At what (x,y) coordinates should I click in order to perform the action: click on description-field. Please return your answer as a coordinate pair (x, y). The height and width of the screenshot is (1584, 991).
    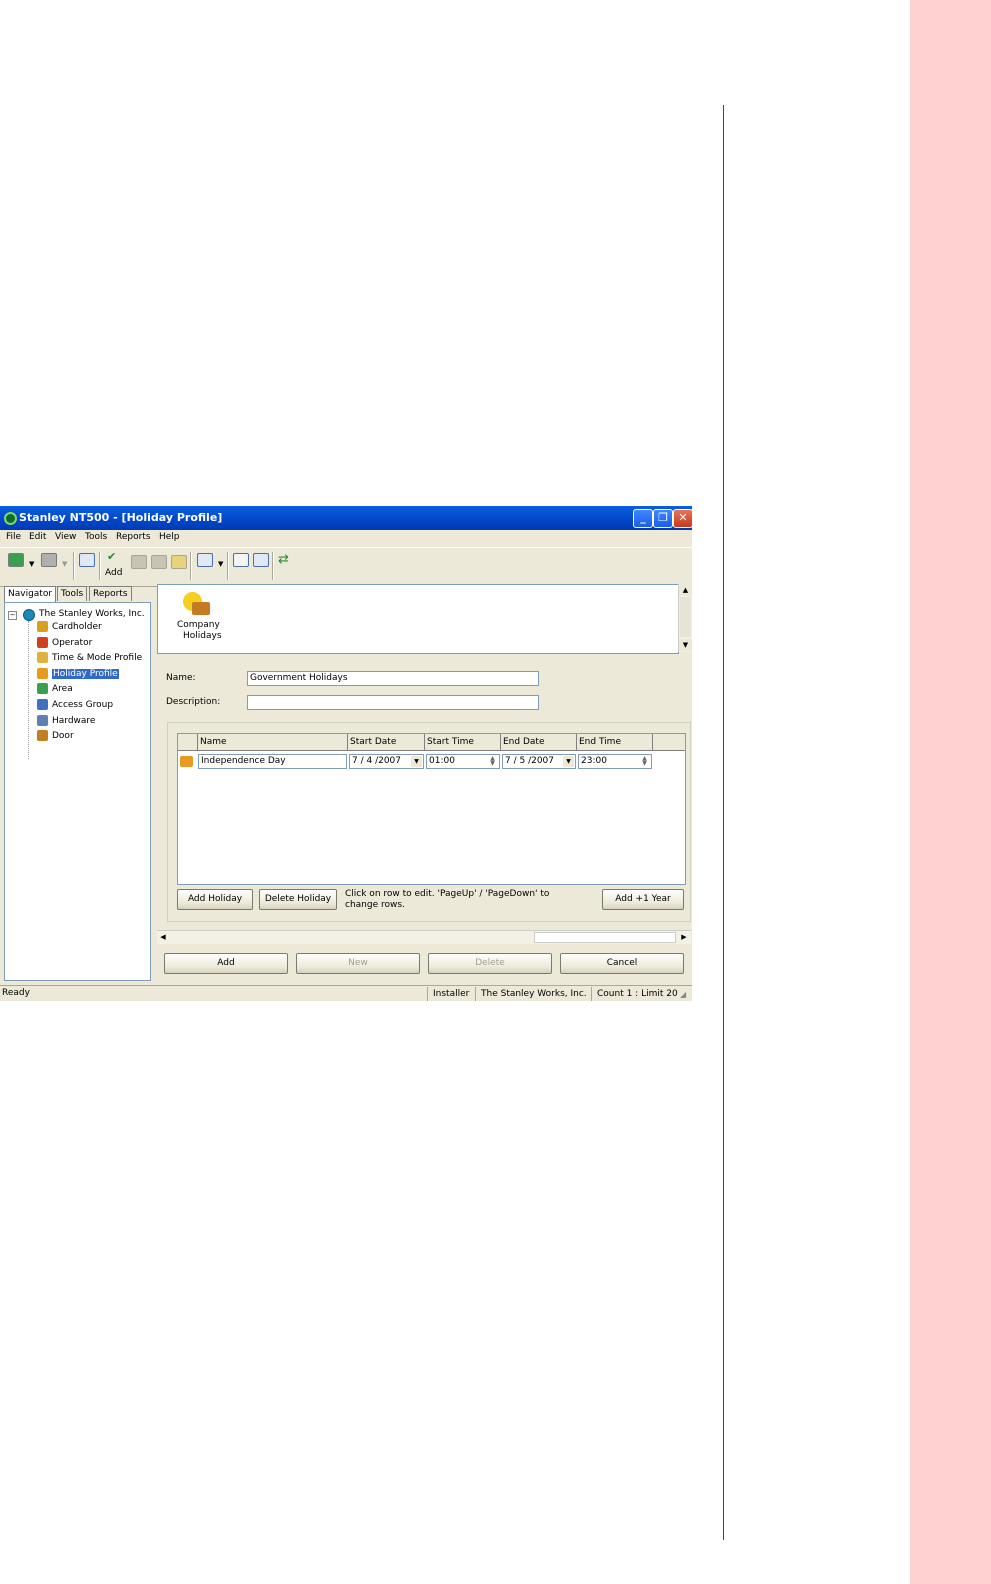
    Looking at the image, I should click on (393, 702).